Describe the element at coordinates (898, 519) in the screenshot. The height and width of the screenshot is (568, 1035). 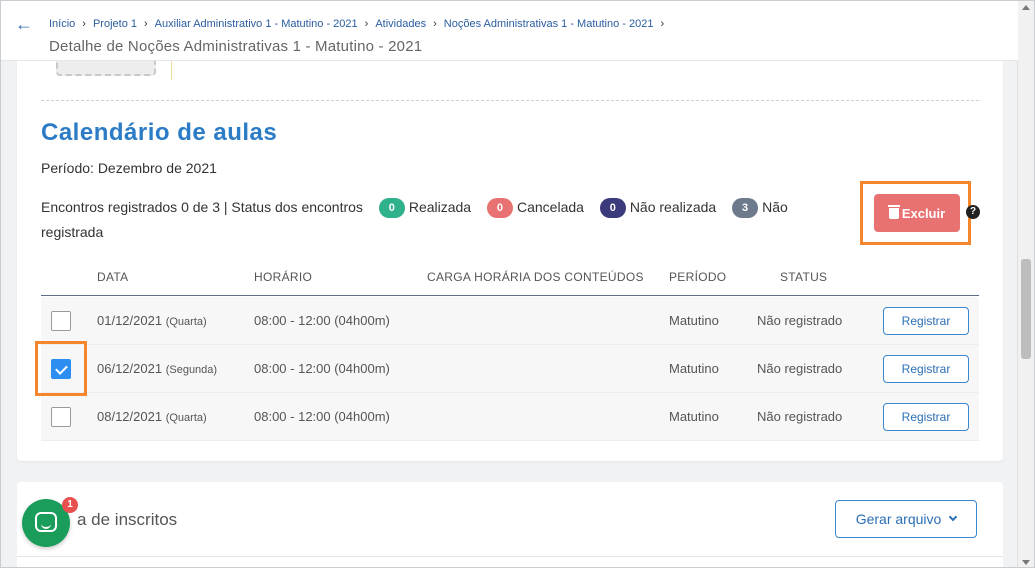
I see `gerar-arquivo-label: Gerar arquivo` at that location.